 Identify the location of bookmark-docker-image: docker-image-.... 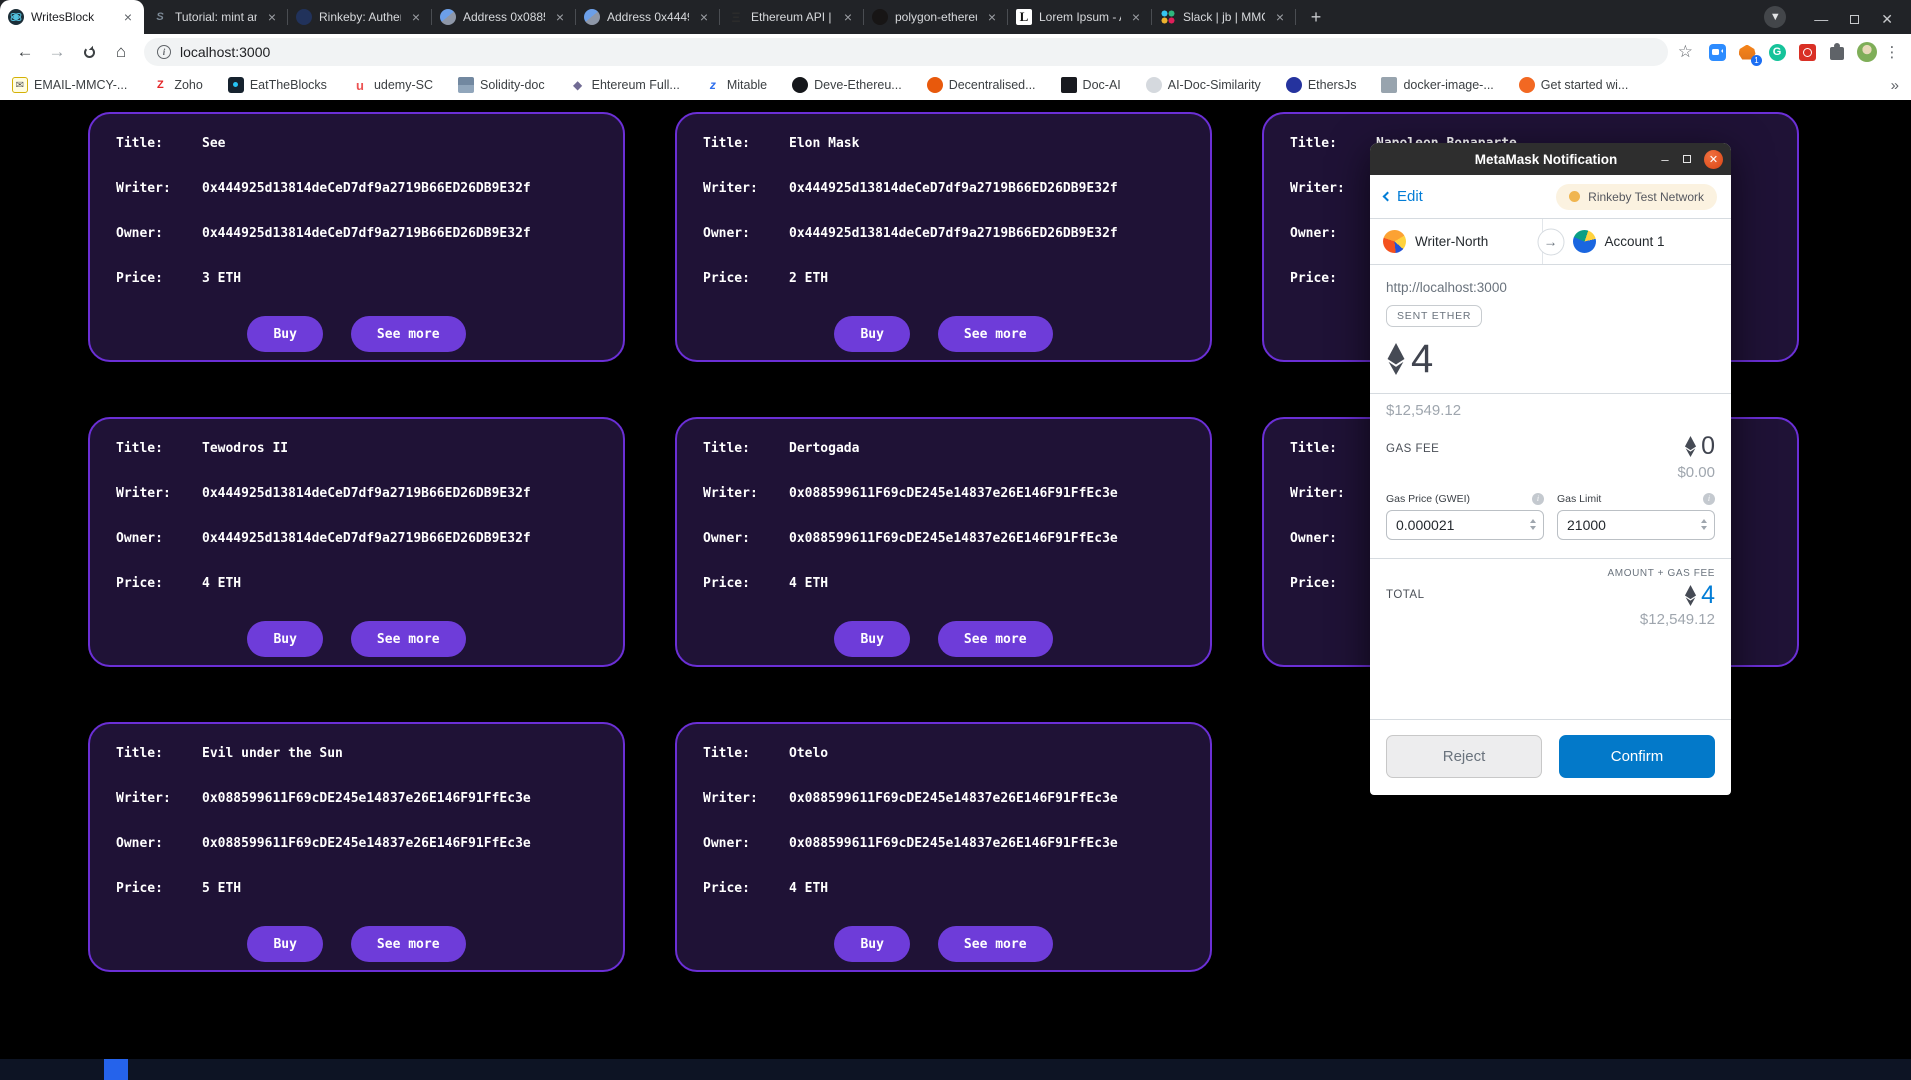
(1437, 85).